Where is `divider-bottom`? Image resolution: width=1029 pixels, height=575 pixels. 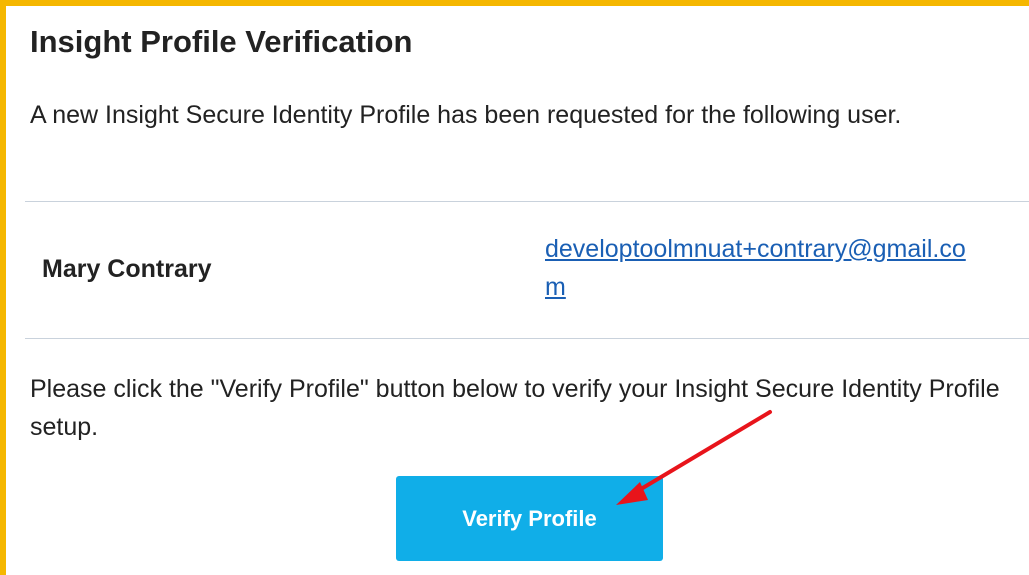 divider-bottom is located at coordinates (527, 338).